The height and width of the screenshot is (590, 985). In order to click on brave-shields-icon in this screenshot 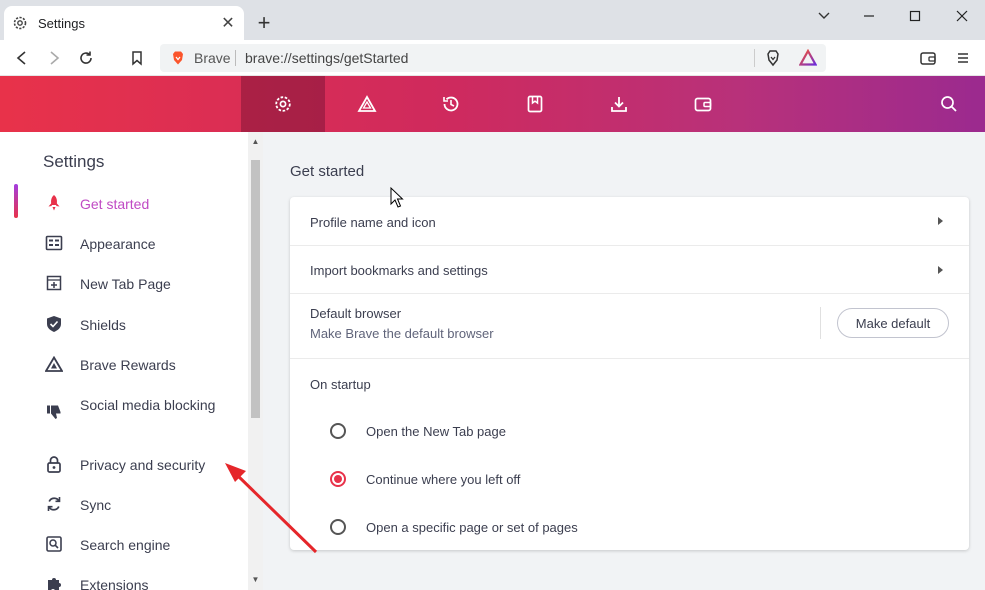, I will do `click(773, 58)`.